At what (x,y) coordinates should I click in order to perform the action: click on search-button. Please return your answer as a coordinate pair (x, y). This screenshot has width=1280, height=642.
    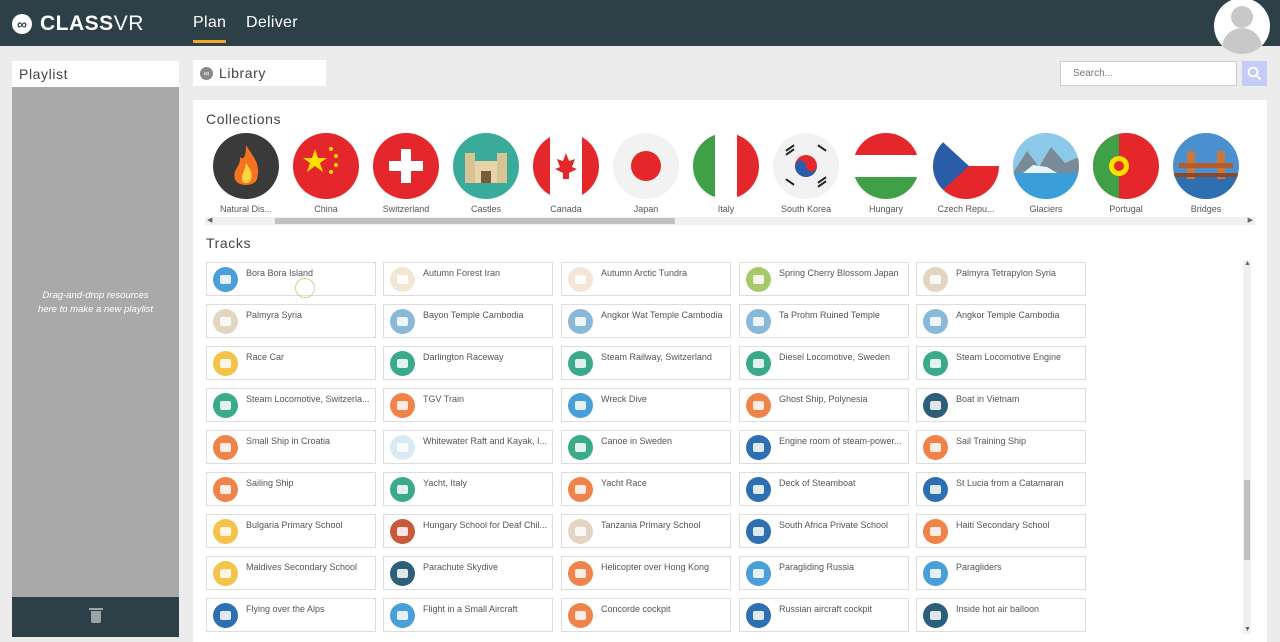
    Looking at the image, I should click on (1254, 73).